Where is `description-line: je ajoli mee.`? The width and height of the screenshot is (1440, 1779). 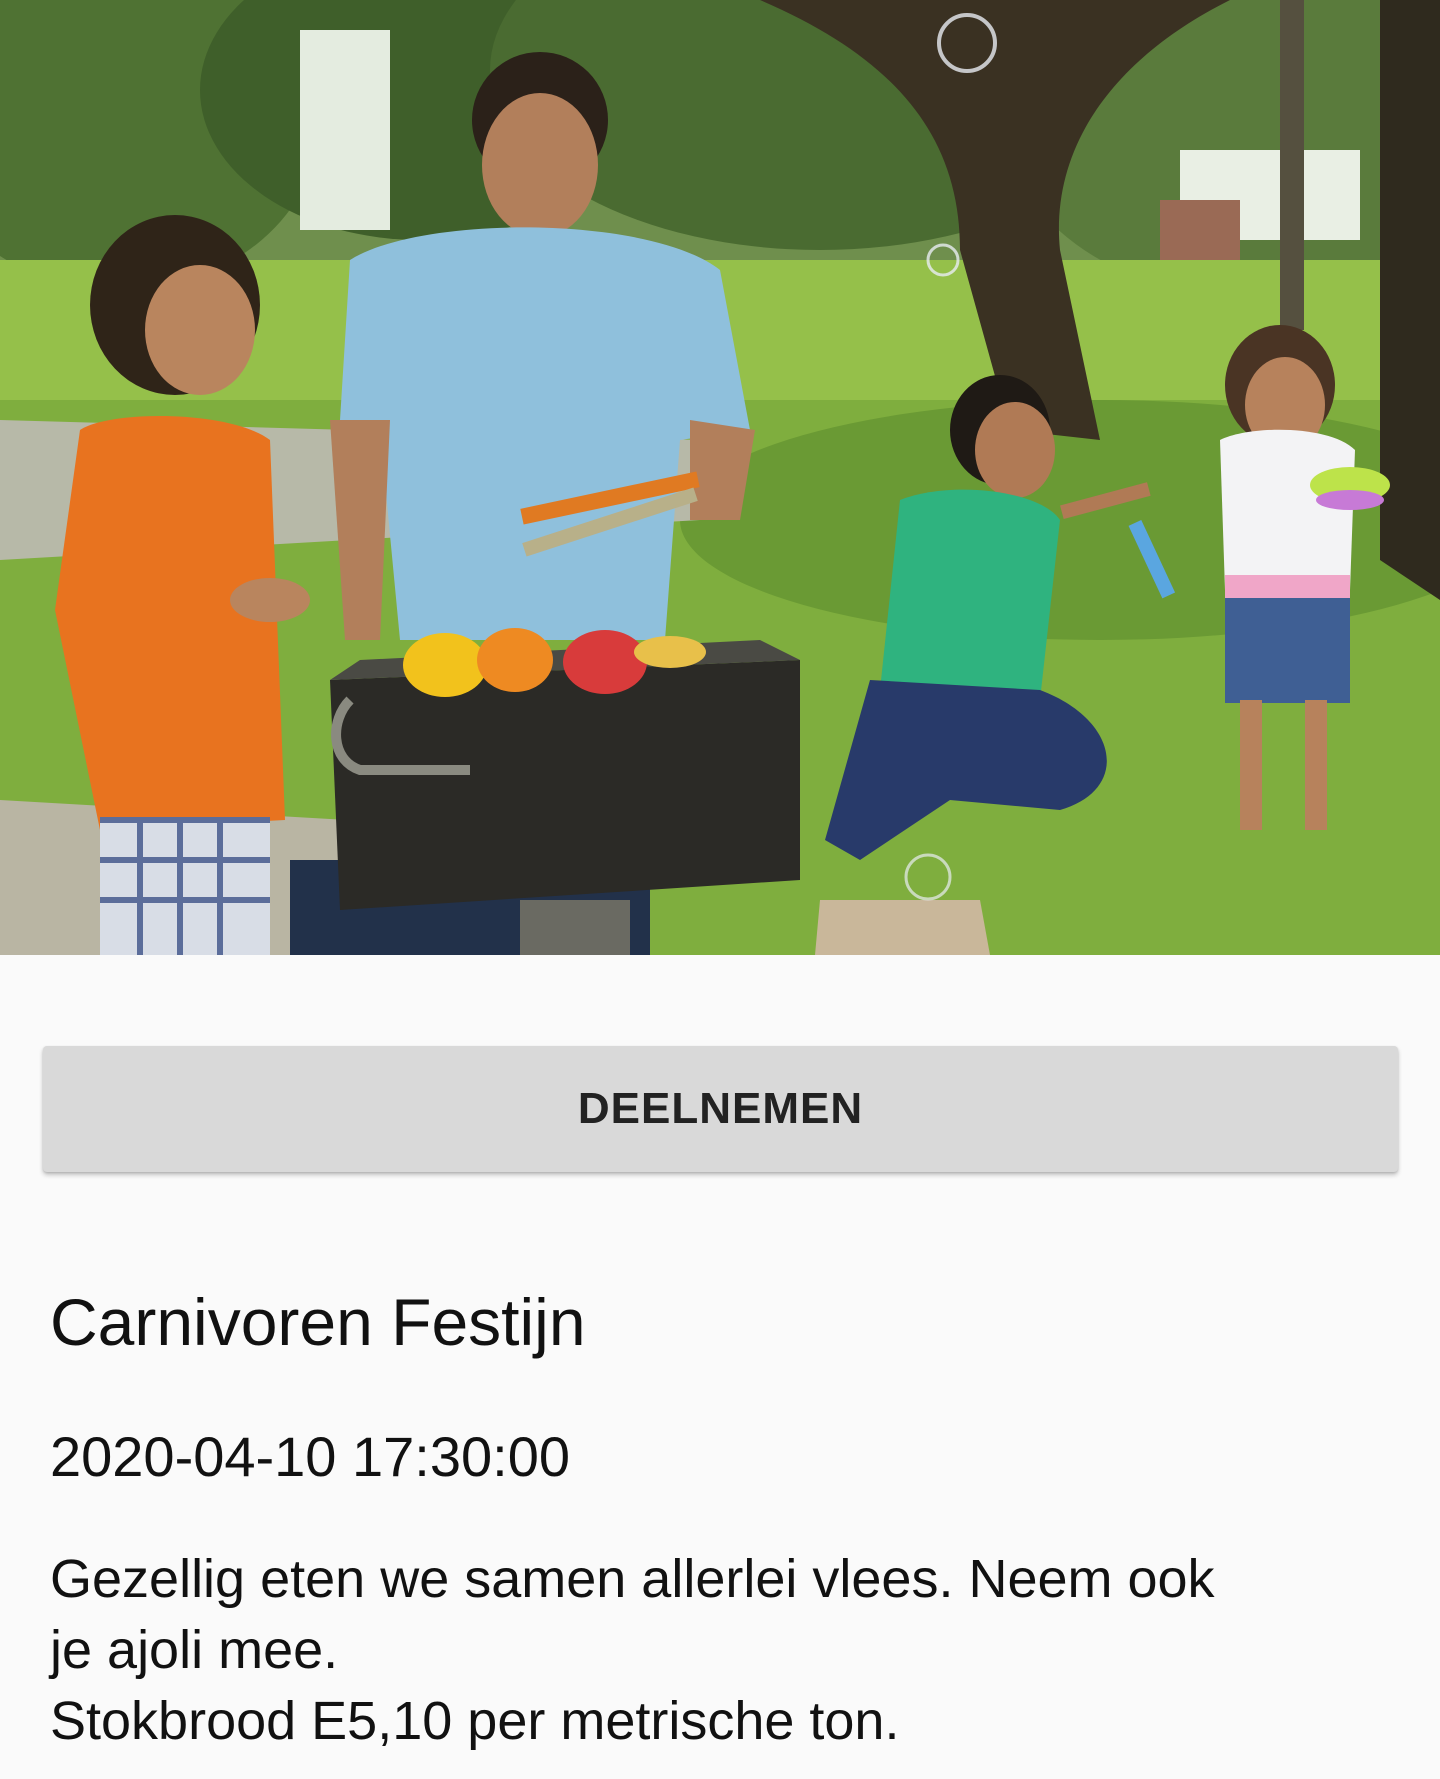
description-line: je ajoli mee. is located at coordinates (194, 1650).